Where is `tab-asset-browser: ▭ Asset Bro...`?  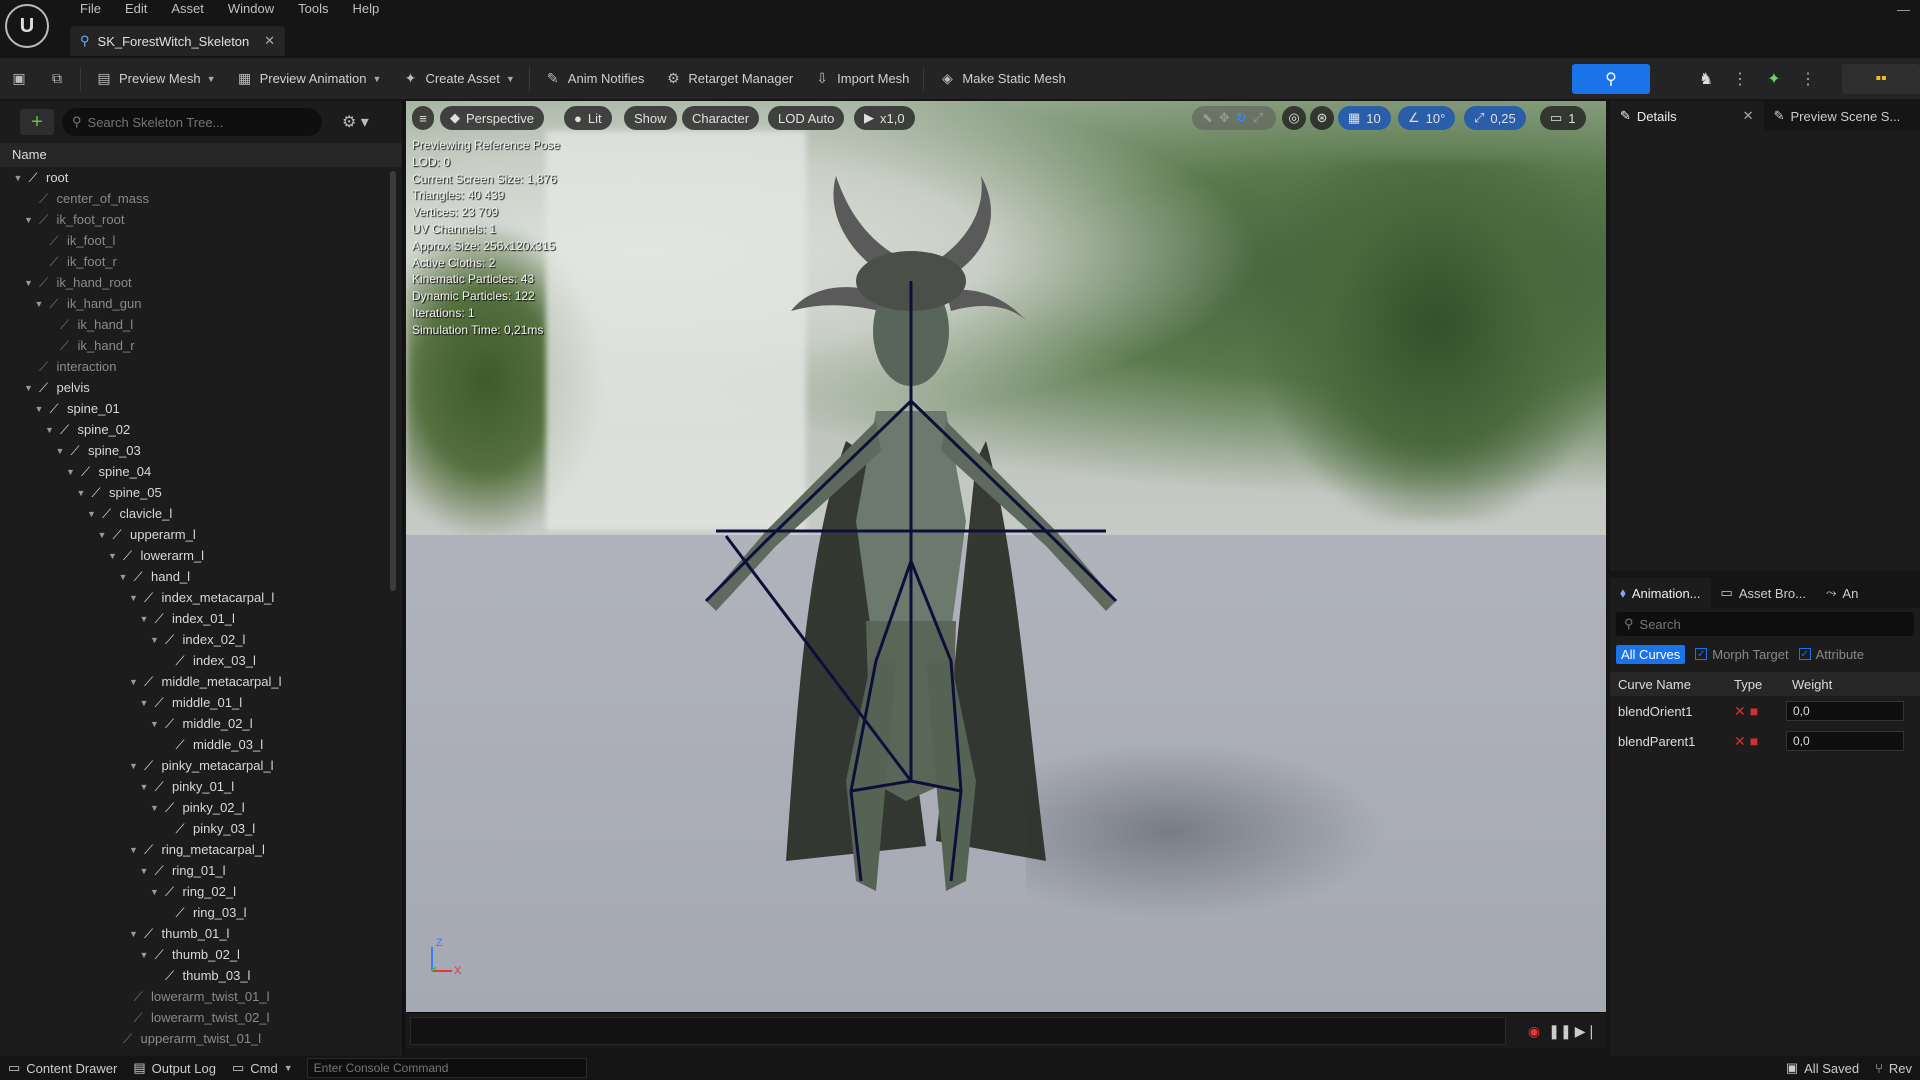 tab-asset-browser: ▭ Asset Bro... is located at coordinates (1764, 593).